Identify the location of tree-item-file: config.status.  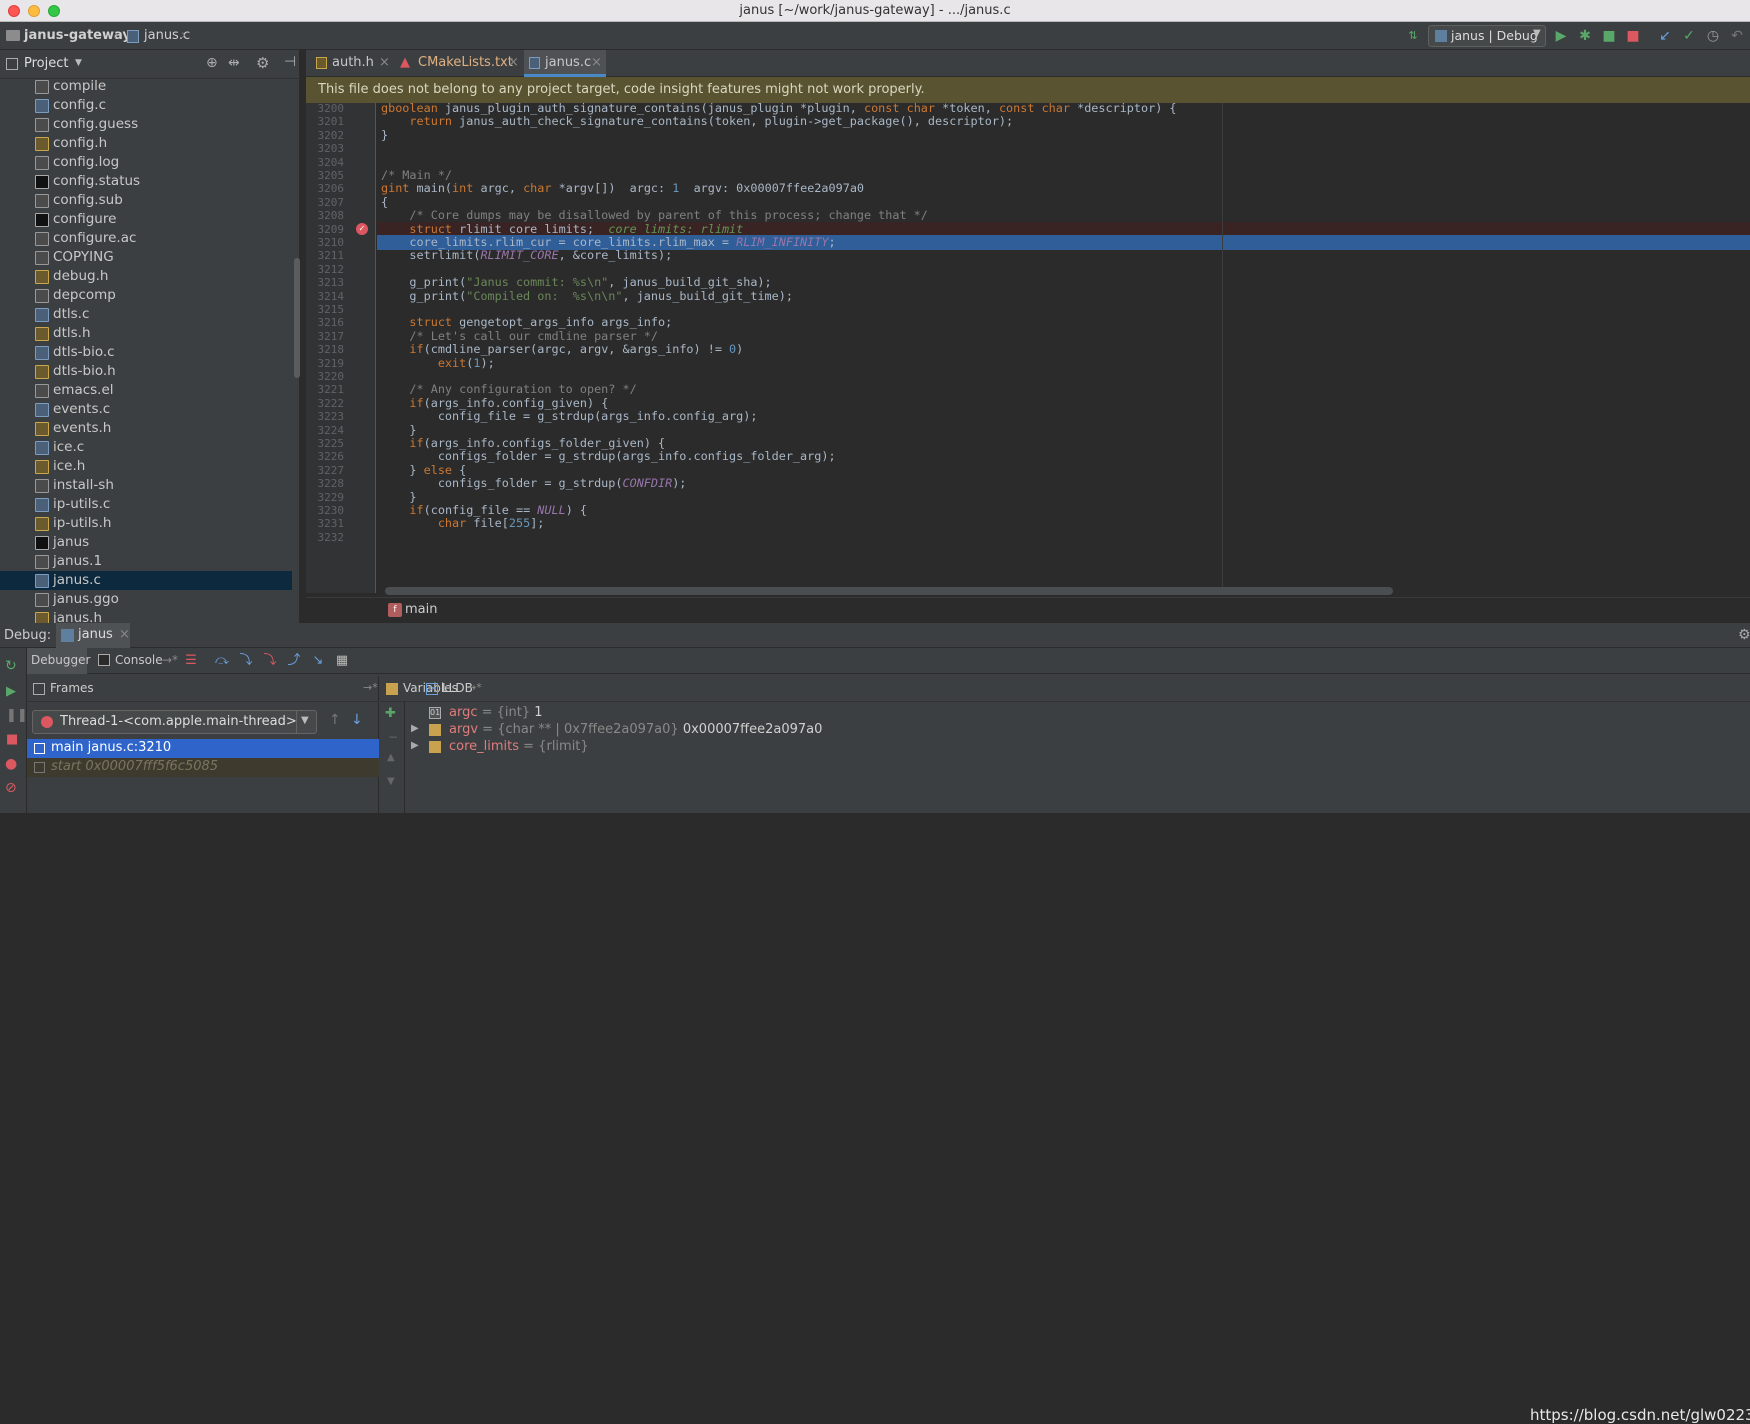
(146, 181).